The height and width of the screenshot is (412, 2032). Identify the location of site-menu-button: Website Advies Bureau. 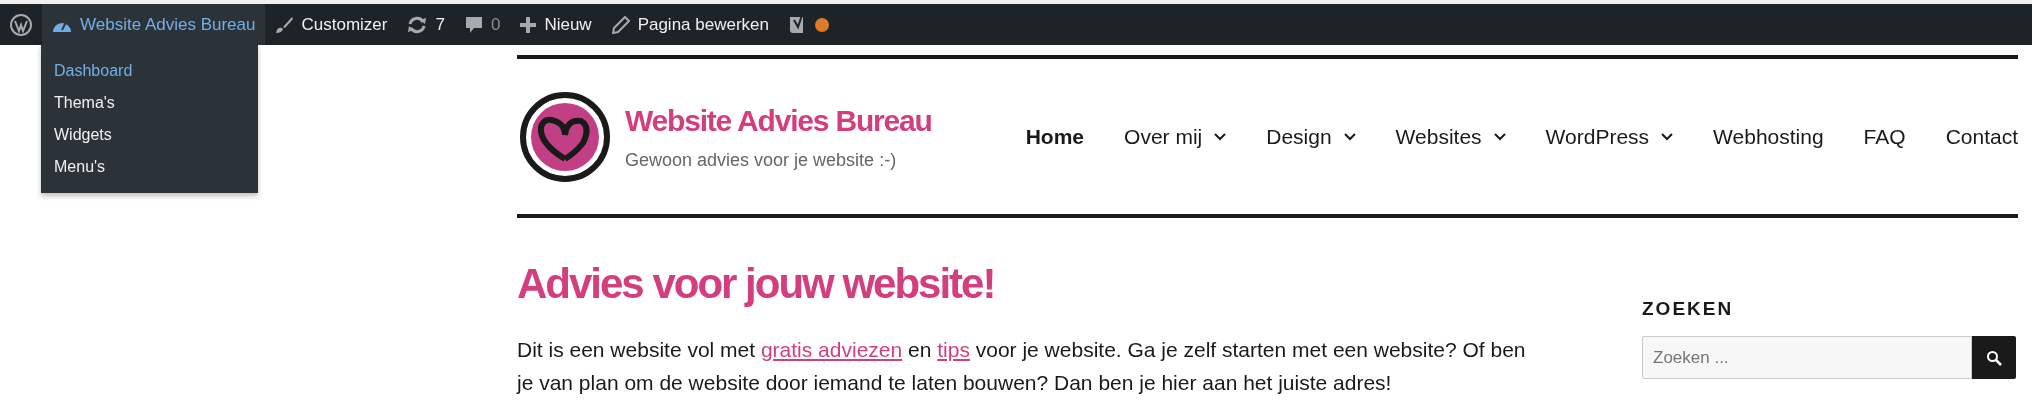
(154, 24).